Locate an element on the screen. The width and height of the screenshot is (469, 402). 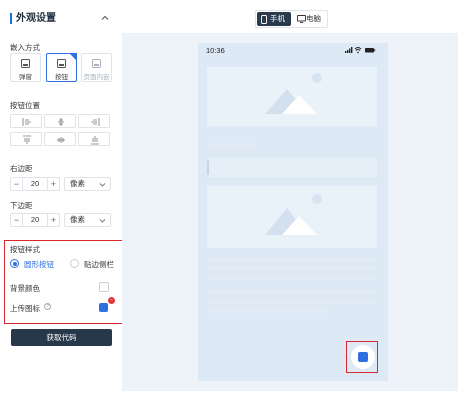
right-margin-stepper: − 20 + is located at coordinates (35, 184).